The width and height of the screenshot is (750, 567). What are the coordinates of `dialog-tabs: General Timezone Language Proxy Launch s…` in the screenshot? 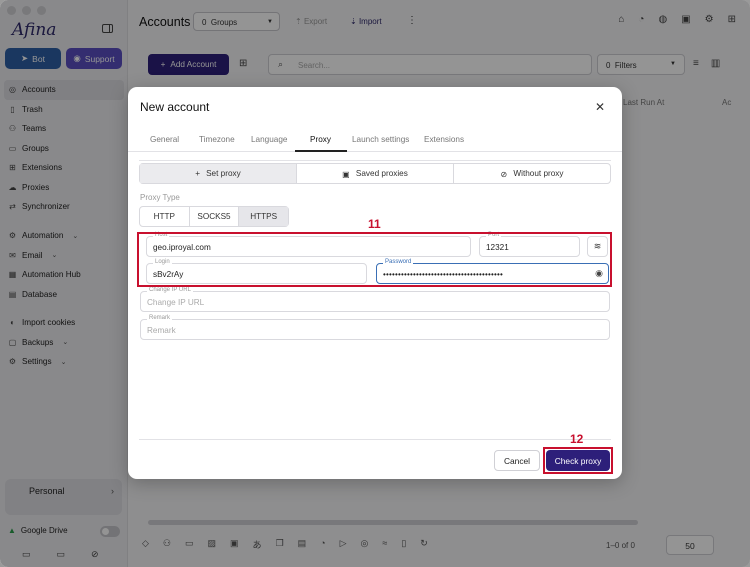 It's located at (375, 139).